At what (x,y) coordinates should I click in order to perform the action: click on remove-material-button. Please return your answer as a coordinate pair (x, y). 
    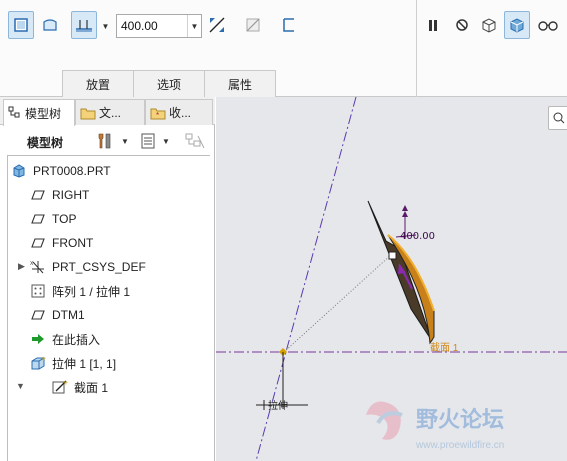
    Looking at the image, I should click on (253, 25).